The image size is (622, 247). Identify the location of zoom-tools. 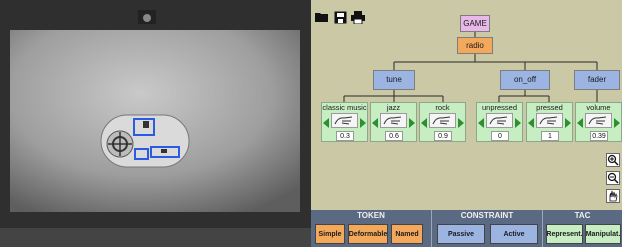
(613, 178).